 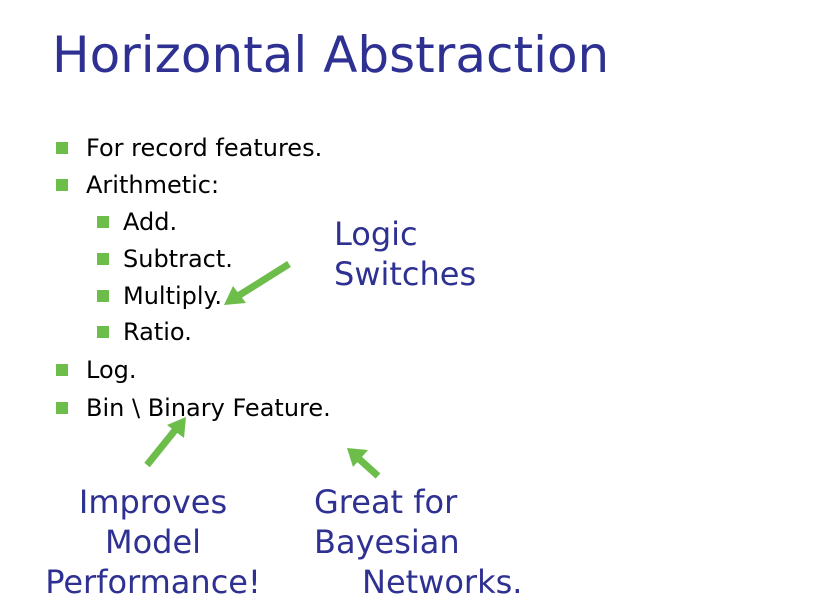 What do you see at coordinates (165, 442) in the screenshot?
I see `arrow-to-bin-icon` at bounding box center [165, 442].